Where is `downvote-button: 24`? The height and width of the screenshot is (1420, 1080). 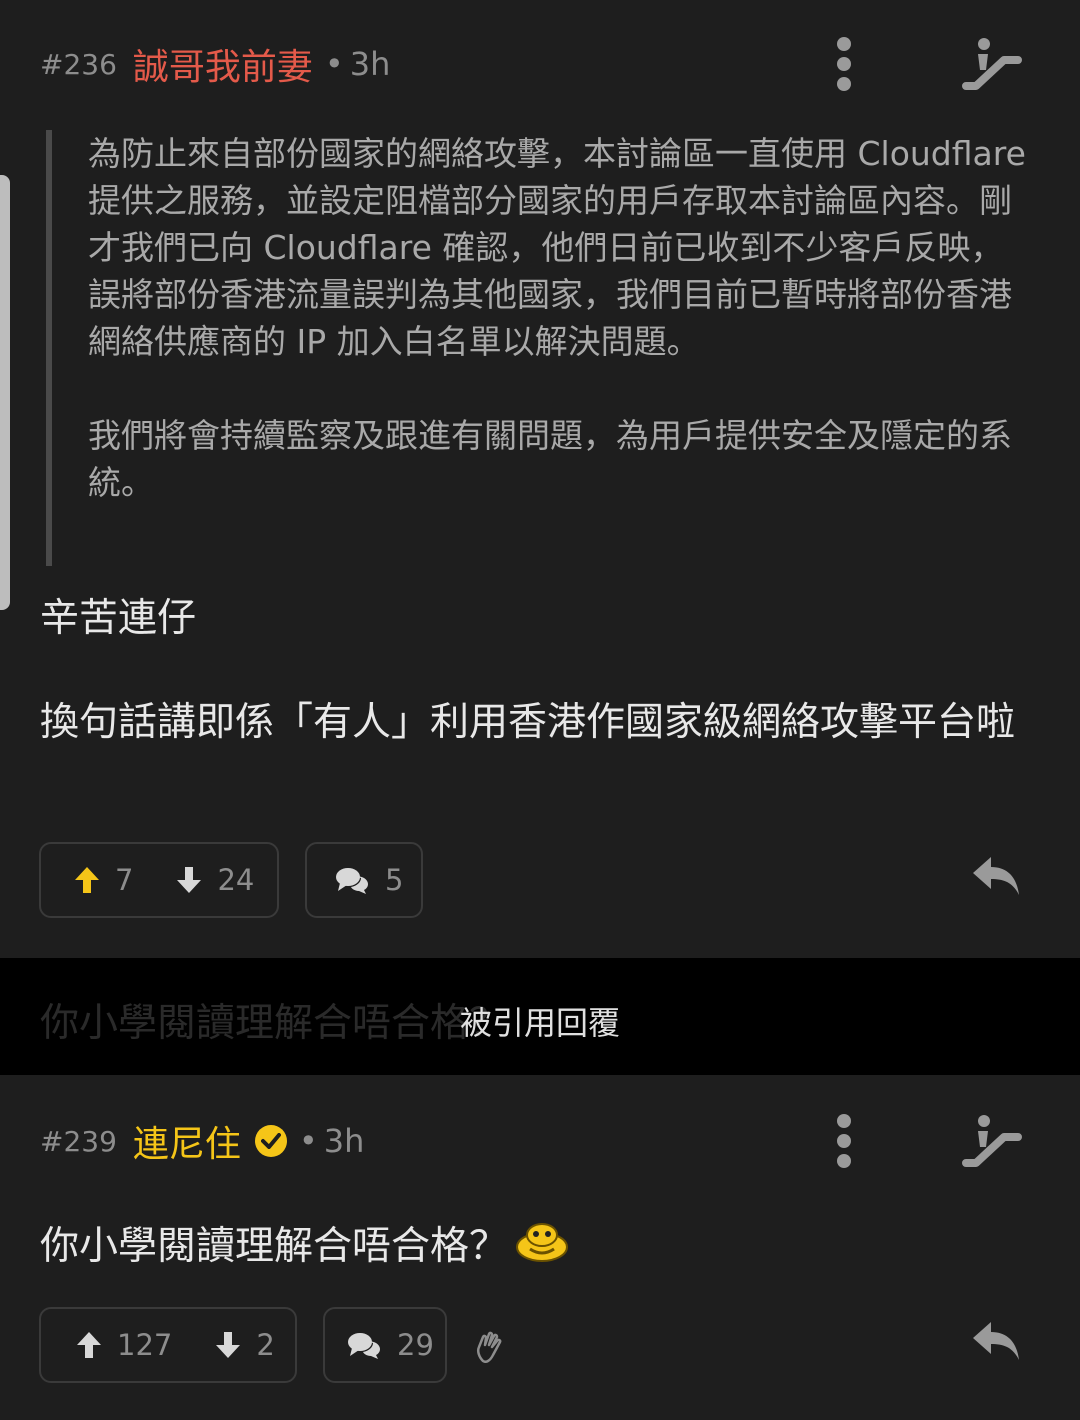 downvote-button: 24 is located at coordinates (214, 880).